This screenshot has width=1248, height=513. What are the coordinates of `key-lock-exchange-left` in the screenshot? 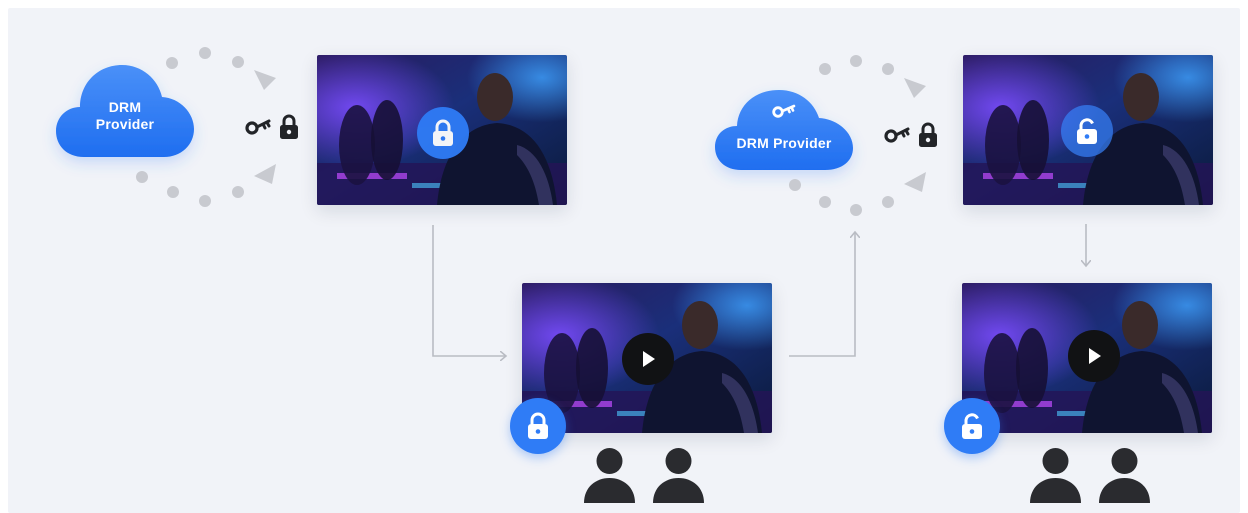 It's located at (272, 127).